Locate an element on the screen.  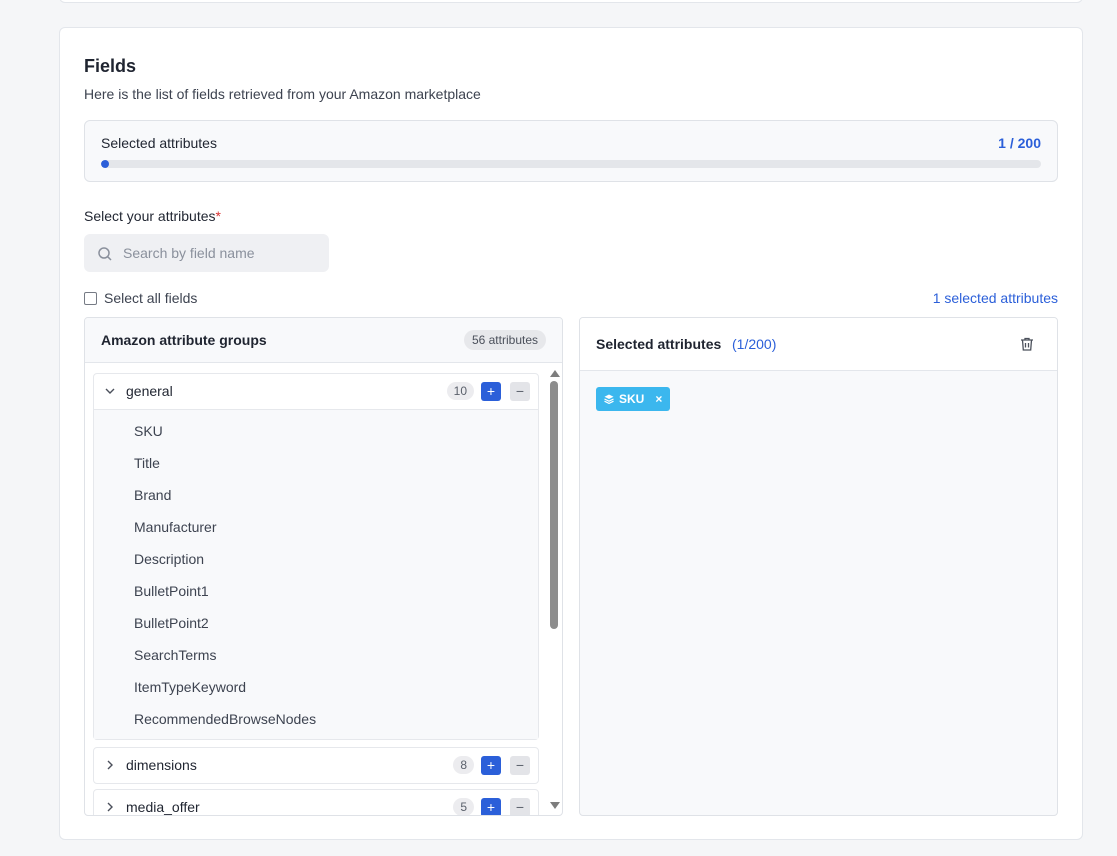
select-attributes-label-text: Select your attributes is located at coordinates (150, 216).